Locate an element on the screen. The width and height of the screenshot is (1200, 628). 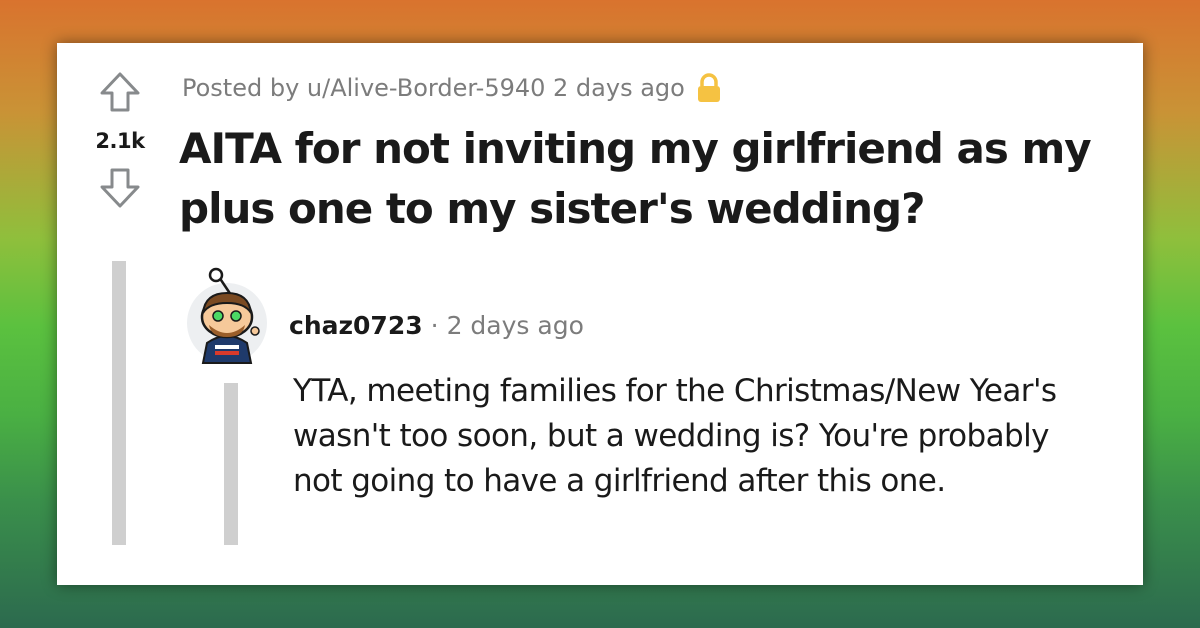
post-meta-text: Posted by u/Alive-Border-5940 2 days ago is located at coordinates (433, 88).